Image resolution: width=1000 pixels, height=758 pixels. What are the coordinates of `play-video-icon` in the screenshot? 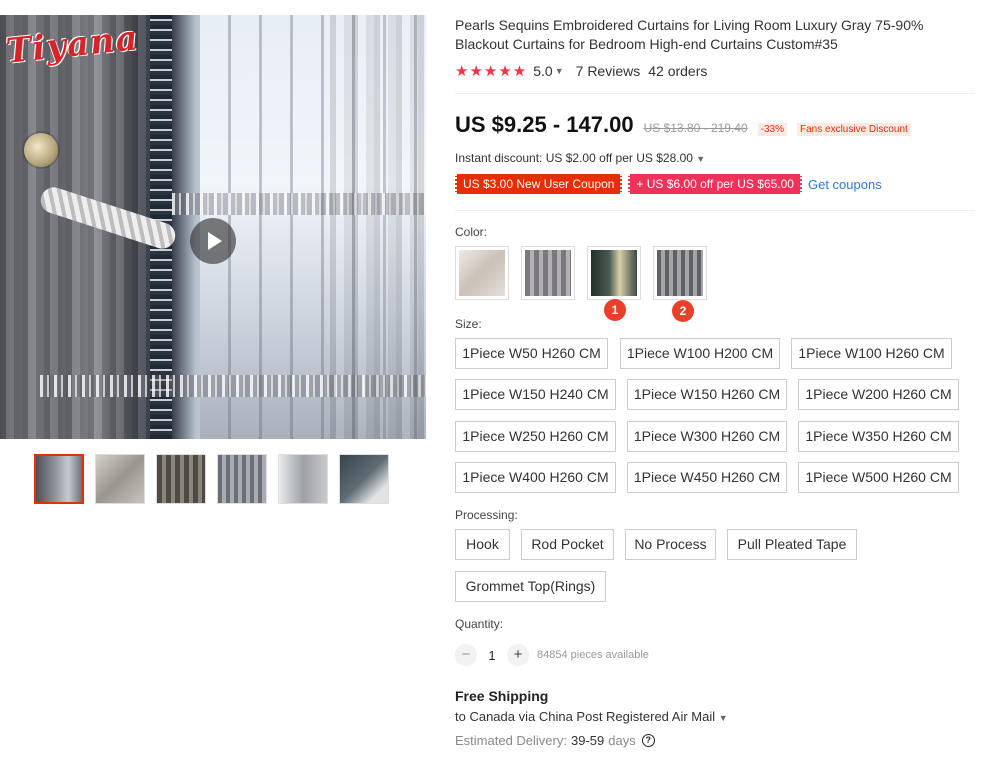 It's located at (213, 241).